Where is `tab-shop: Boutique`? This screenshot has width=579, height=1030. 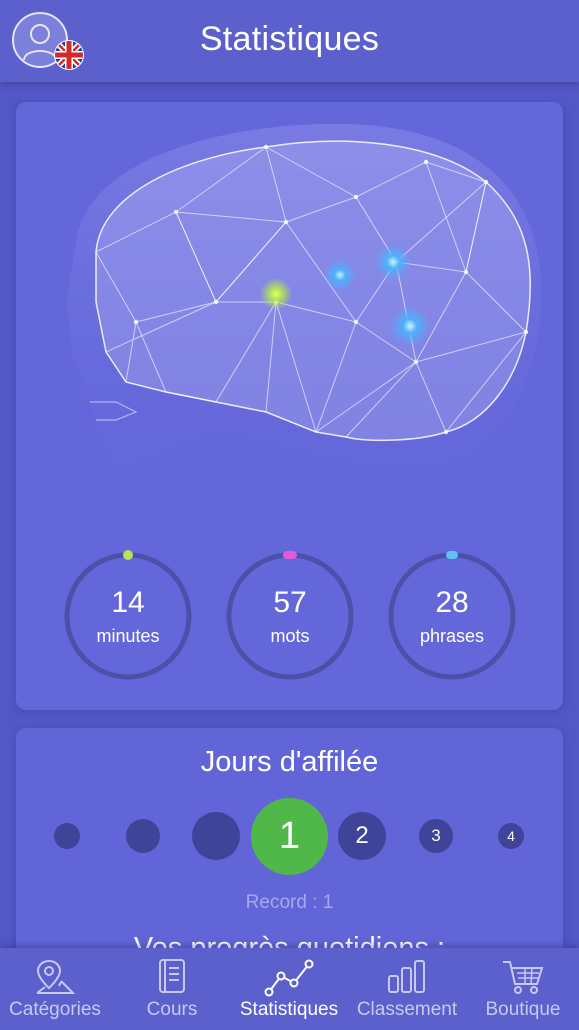 tab-shop: Boutique is located at coordinates (523, 989).